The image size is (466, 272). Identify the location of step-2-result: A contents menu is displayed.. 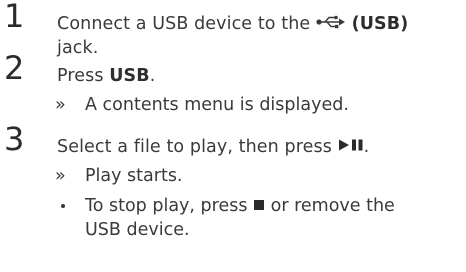
(217, 105).